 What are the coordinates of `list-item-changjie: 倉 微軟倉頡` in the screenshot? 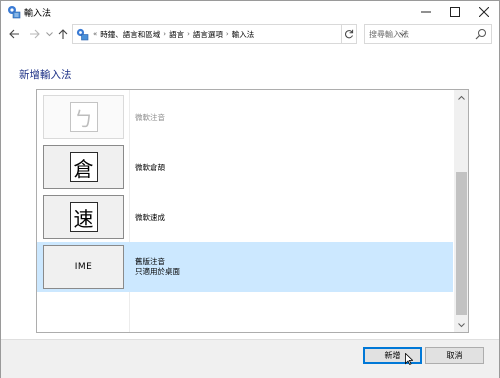 It's located at (245, 167).